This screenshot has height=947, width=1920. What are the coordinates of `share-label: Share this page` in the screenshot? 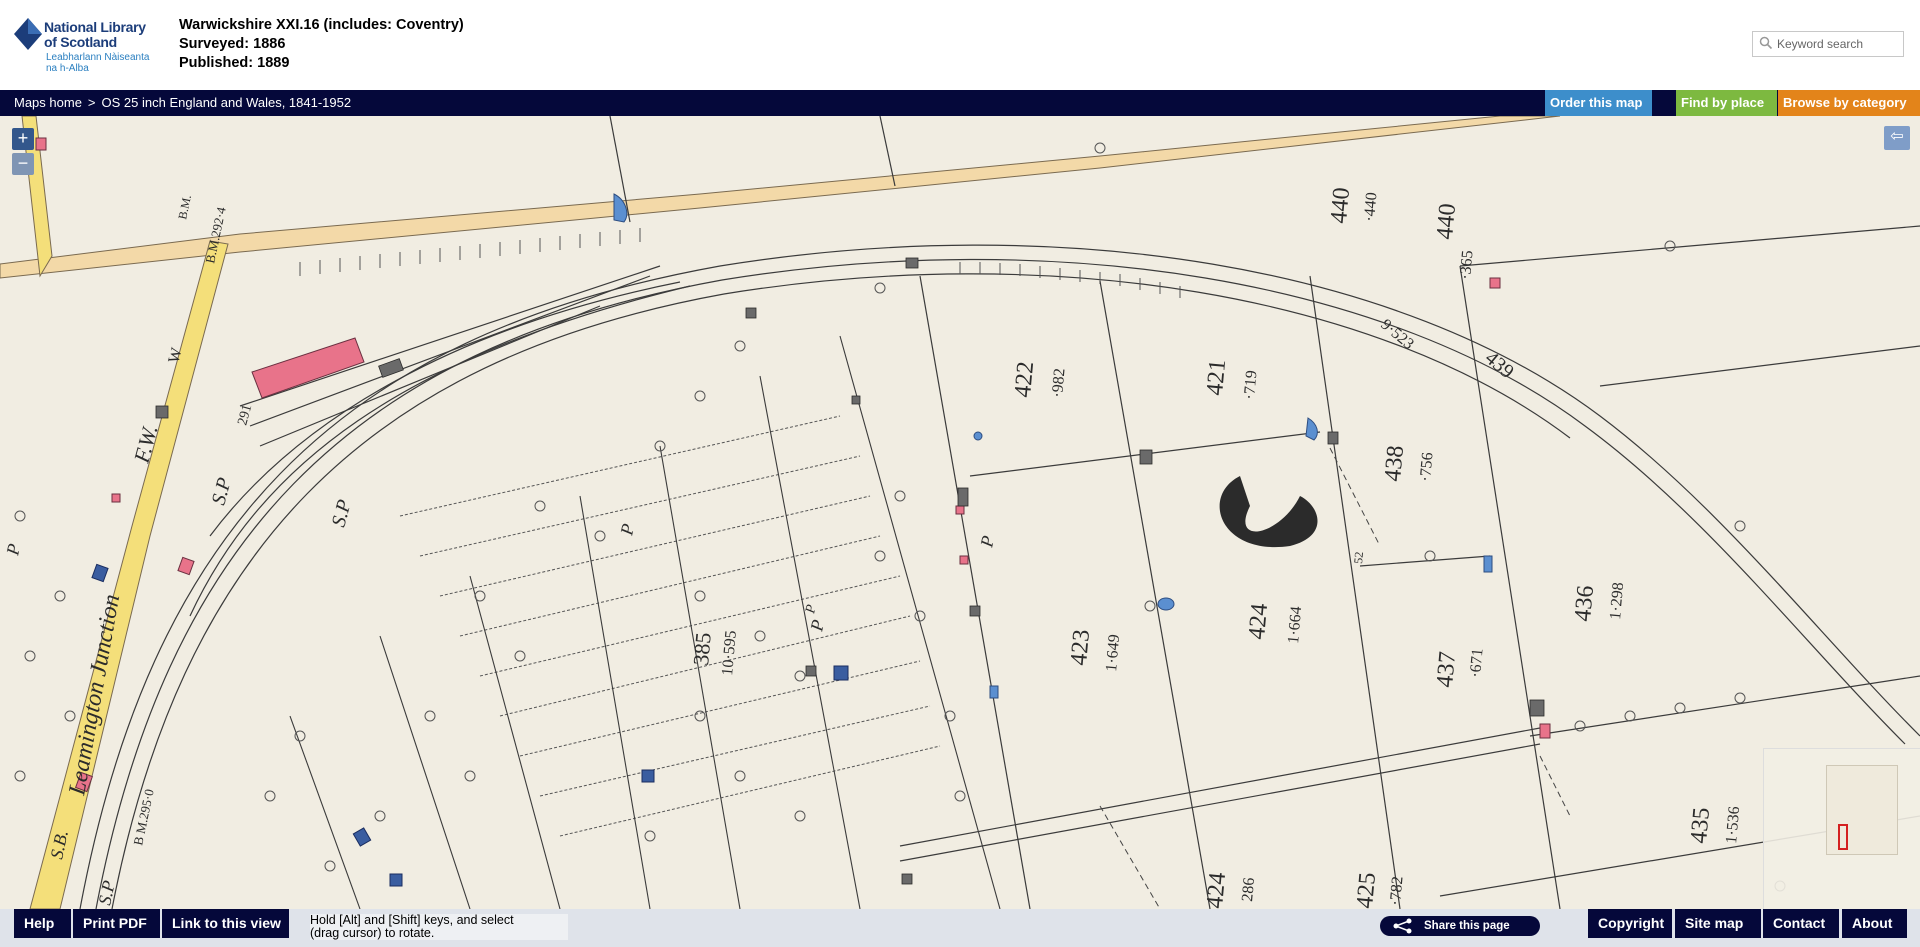 It's located at (1467, 926).